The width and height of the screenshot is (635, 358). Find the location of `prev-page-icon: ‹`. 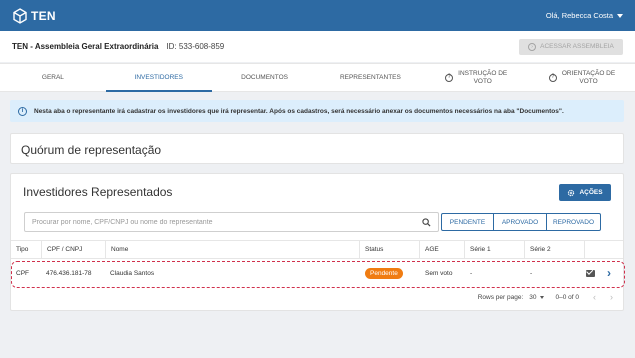

prev-page-icon: ‹ is located at coordinates (594, 297).